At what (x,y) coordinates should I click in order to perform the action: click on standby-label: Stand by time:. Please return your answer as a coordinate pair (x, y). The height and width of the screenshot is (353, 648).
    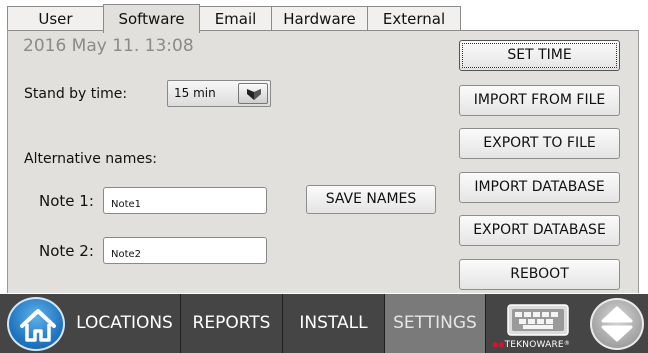
    Looking at the image, I should click on (76, 94).